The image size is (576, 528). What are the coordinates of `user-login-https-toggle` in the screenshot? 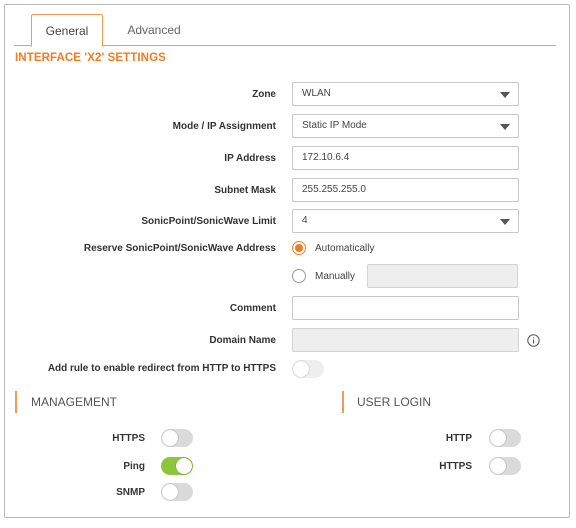 It's located at (505, 466).